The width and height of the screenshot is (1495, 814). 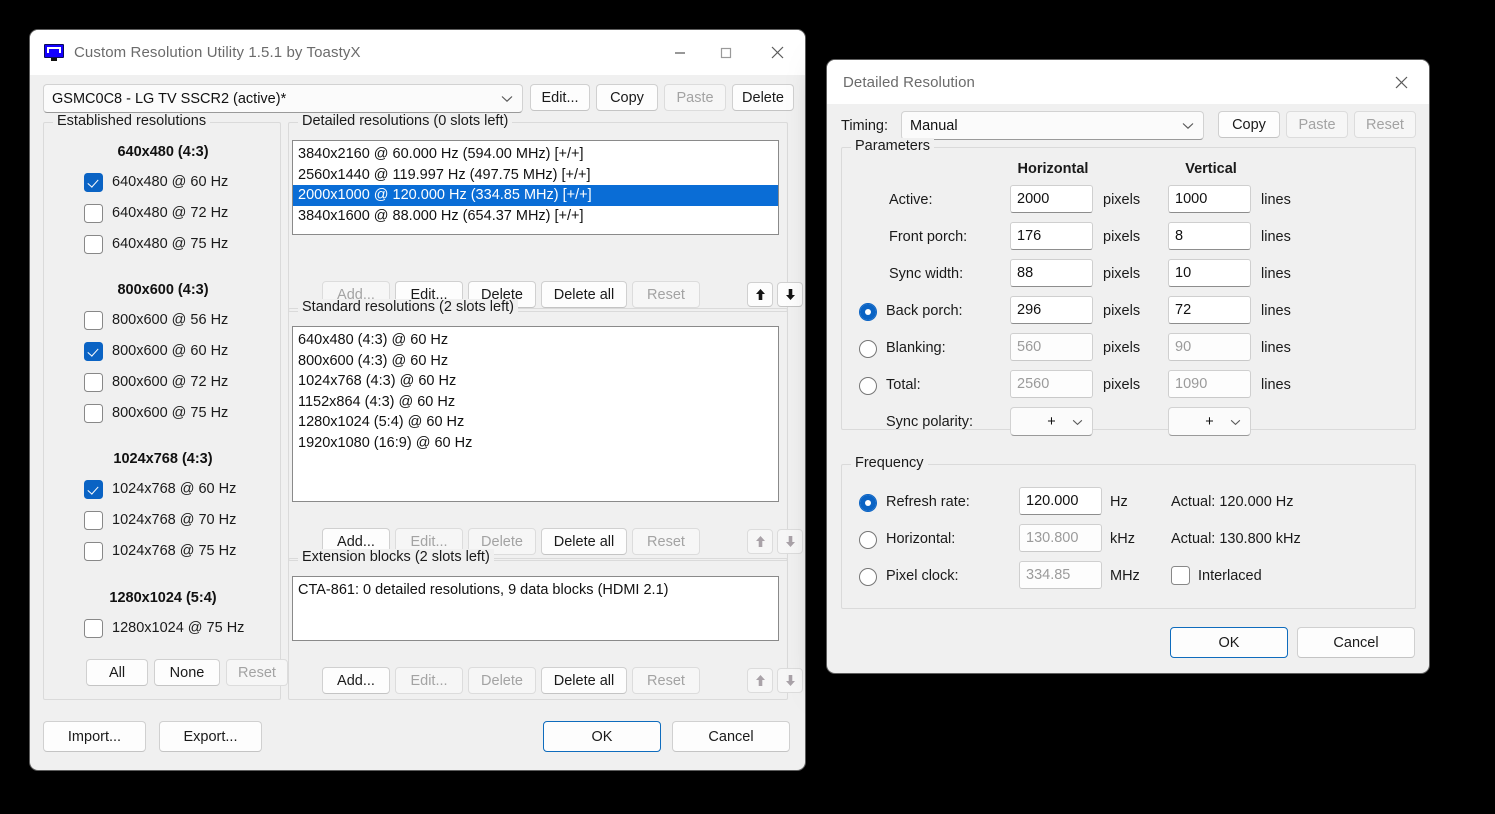 I want to click on list-item: 3840x1600 @ 88.000 Hz (654.37 MHz) [+/+], so click(x=535, y=216).